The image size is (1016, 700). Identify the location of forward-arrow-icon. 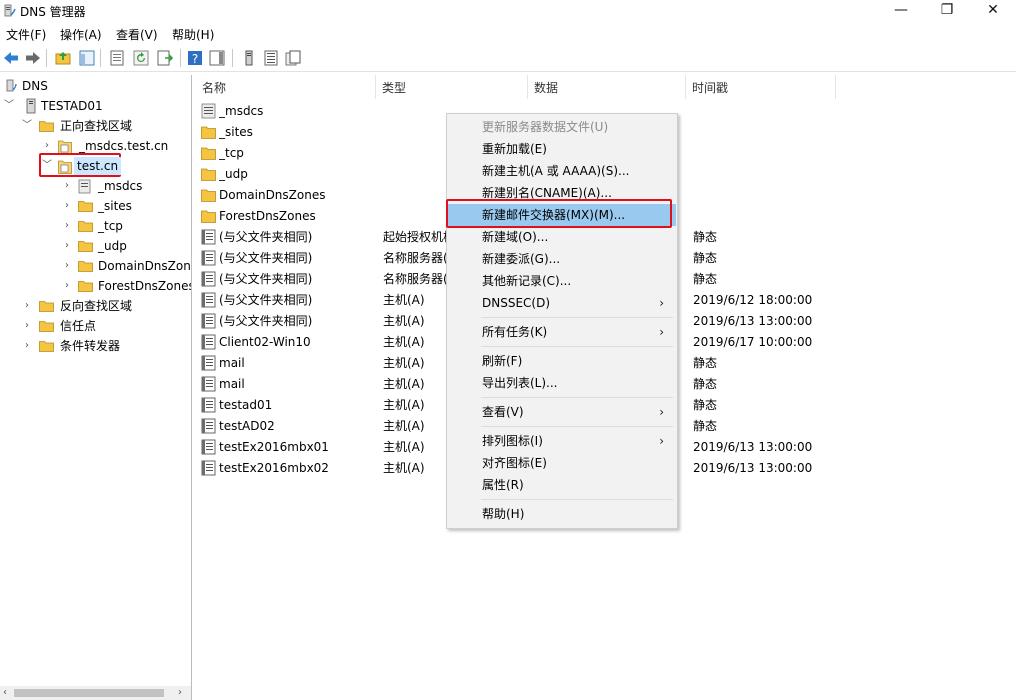
(33, 58).